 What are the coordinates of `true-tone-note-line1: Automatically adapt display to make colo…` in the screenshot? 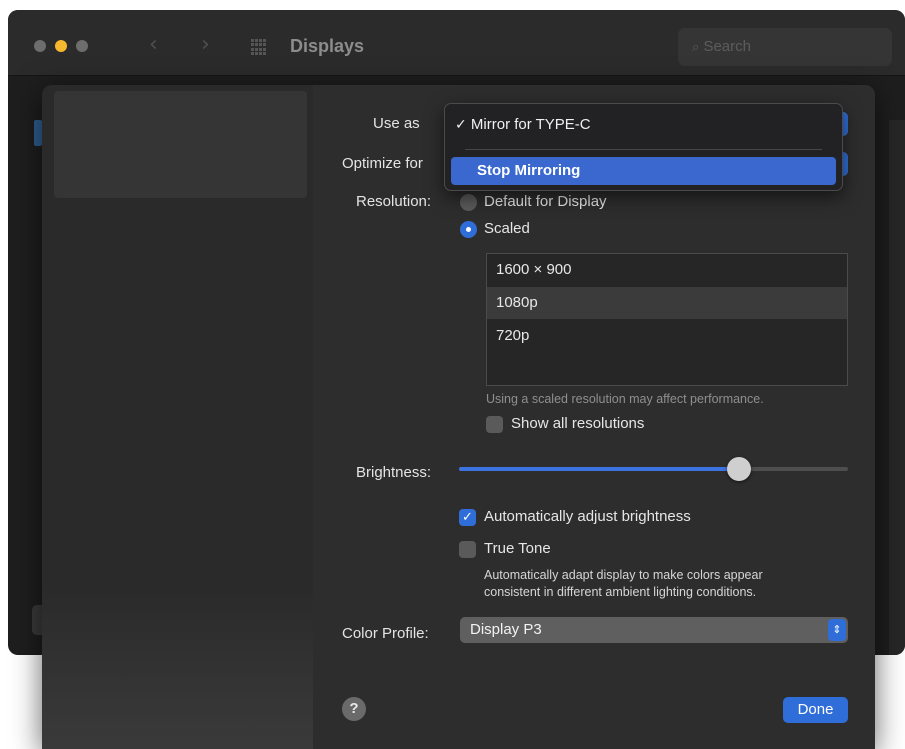 It's located at (623, 575).